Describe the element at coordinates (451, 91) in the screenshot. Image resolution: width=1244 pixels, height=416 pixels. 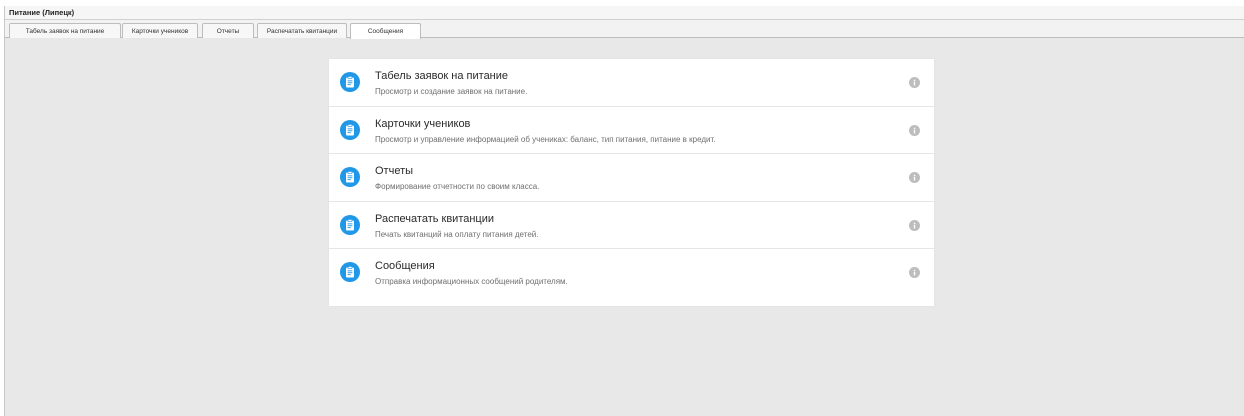
I see `menu-item-description: Просмотр и создание заявок на питание.` at that location.